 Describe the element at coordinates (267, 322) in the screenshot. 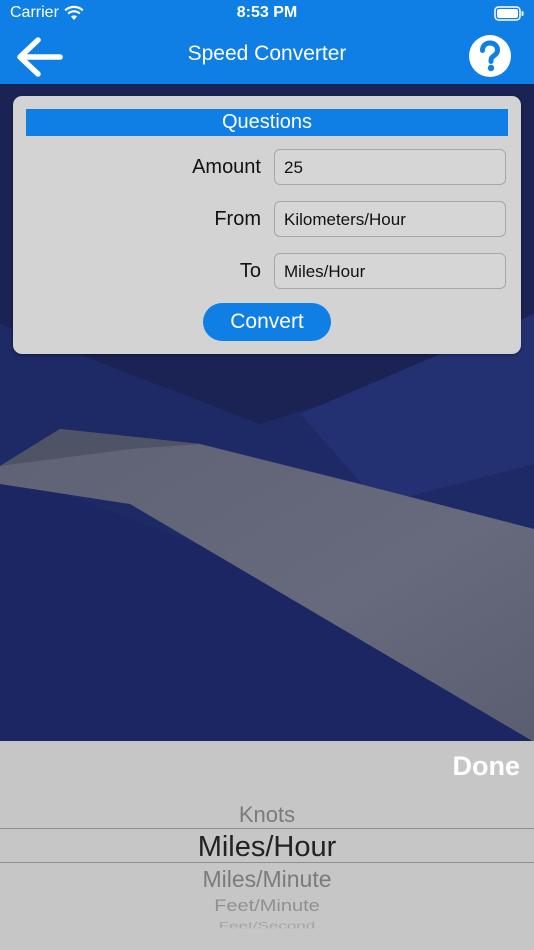

I see `convert-button: Convert` at that location.